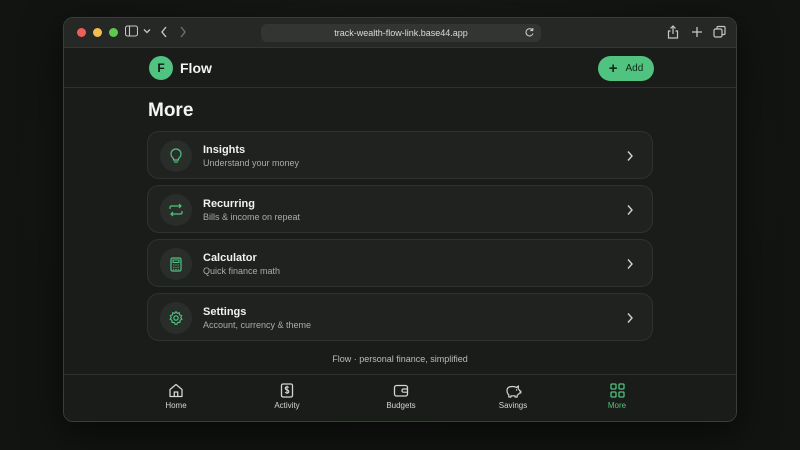  Describe the element at coordinates (617, 405) in the screenshot. I see `nav-label: More` at that location.